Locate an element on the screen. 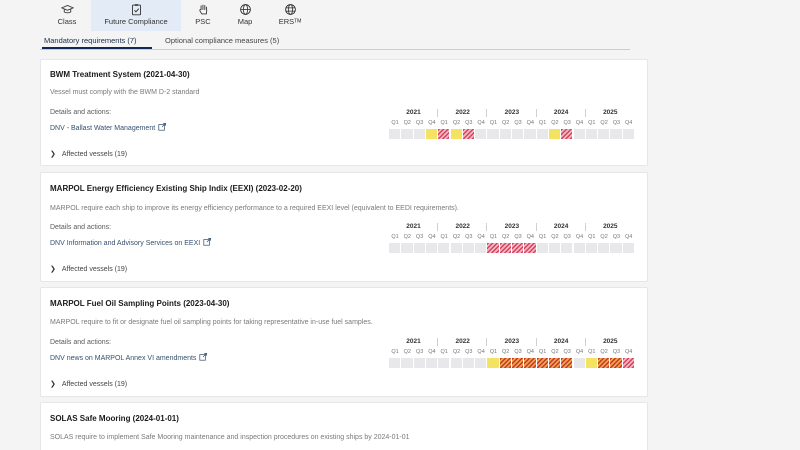 This screenshot has width=800, height=450. globe-grid-icon is located at coordinates (290, 9).